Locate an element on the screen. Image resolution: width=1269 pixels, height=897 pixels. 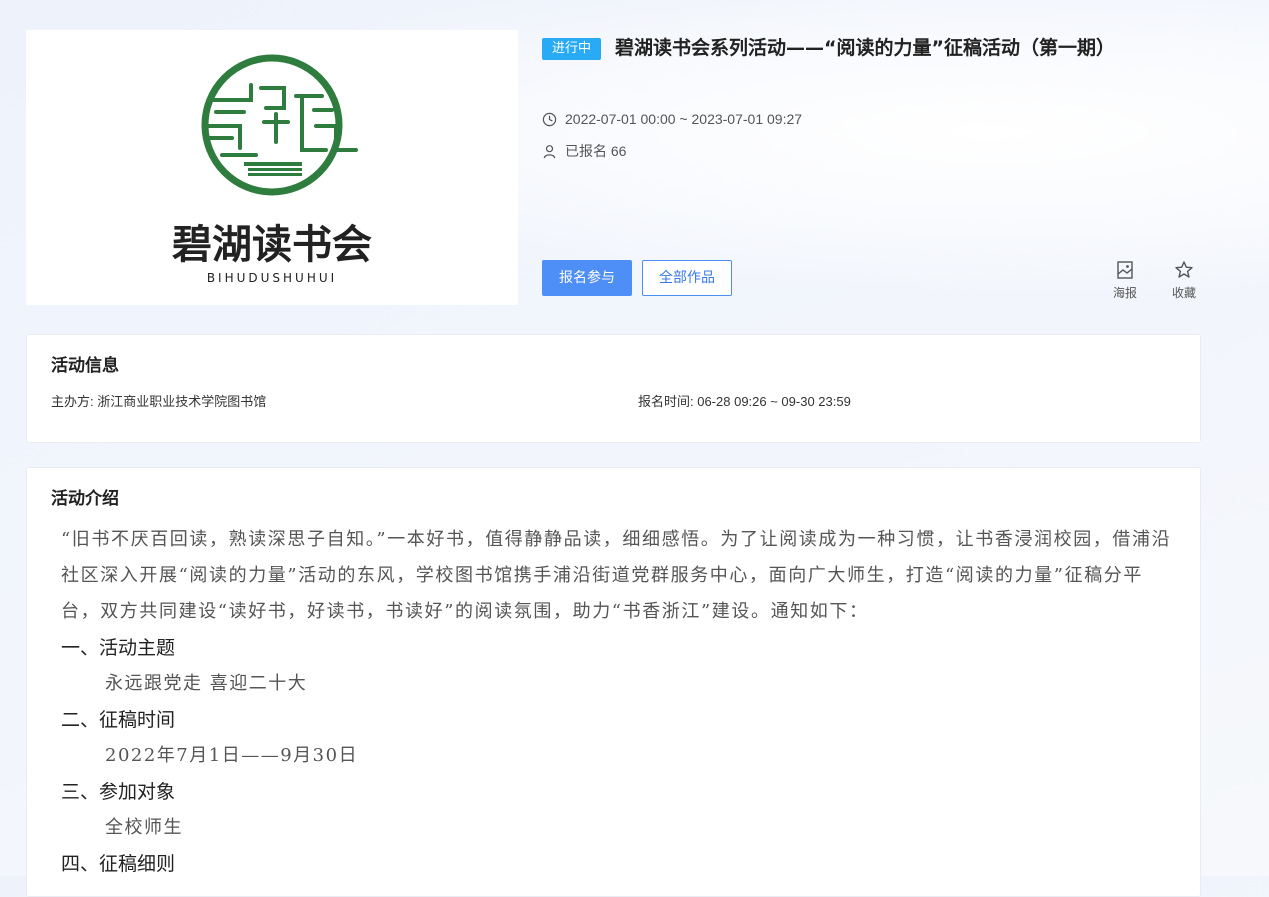
favorite-label: 收藏 is located at coordinates (1183, 293).